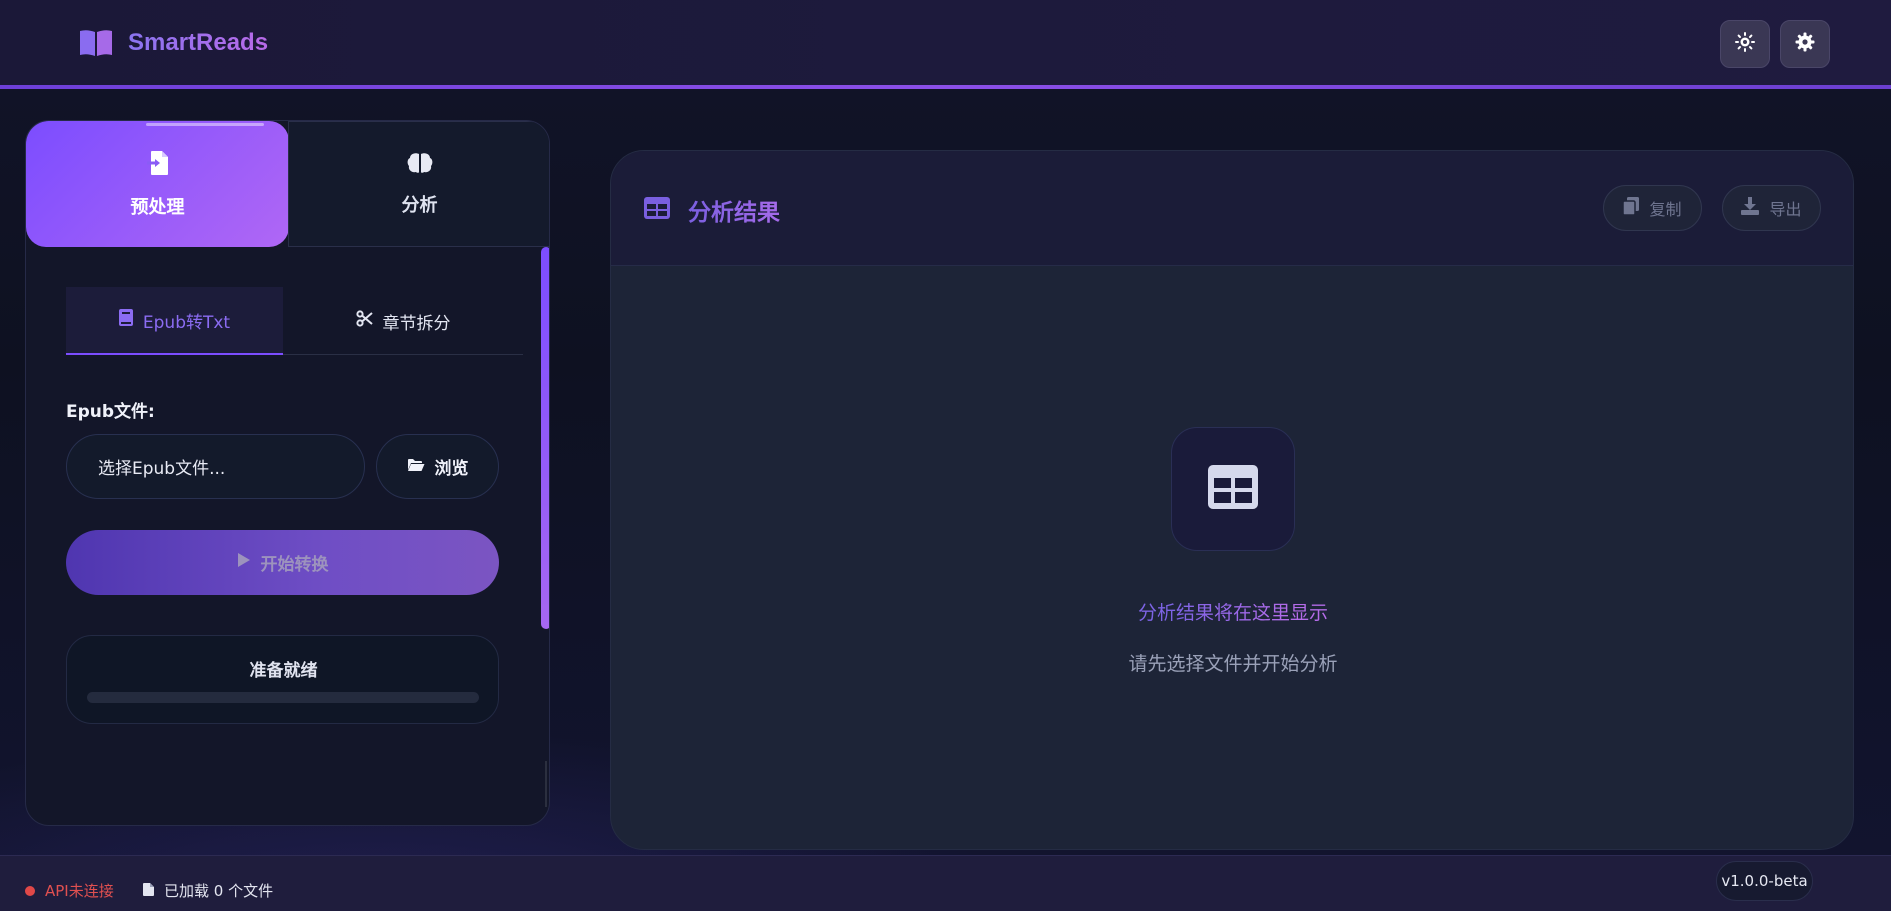  I want to click on copy-icon, so click(1631, 208).